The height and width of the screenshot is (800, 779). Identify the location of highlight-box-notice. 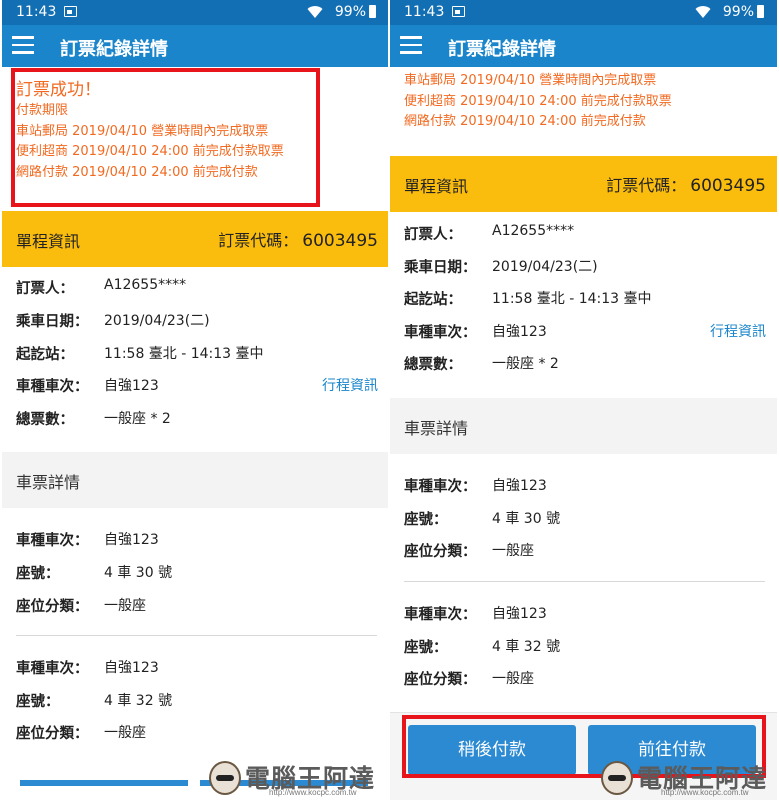
(165, 137).